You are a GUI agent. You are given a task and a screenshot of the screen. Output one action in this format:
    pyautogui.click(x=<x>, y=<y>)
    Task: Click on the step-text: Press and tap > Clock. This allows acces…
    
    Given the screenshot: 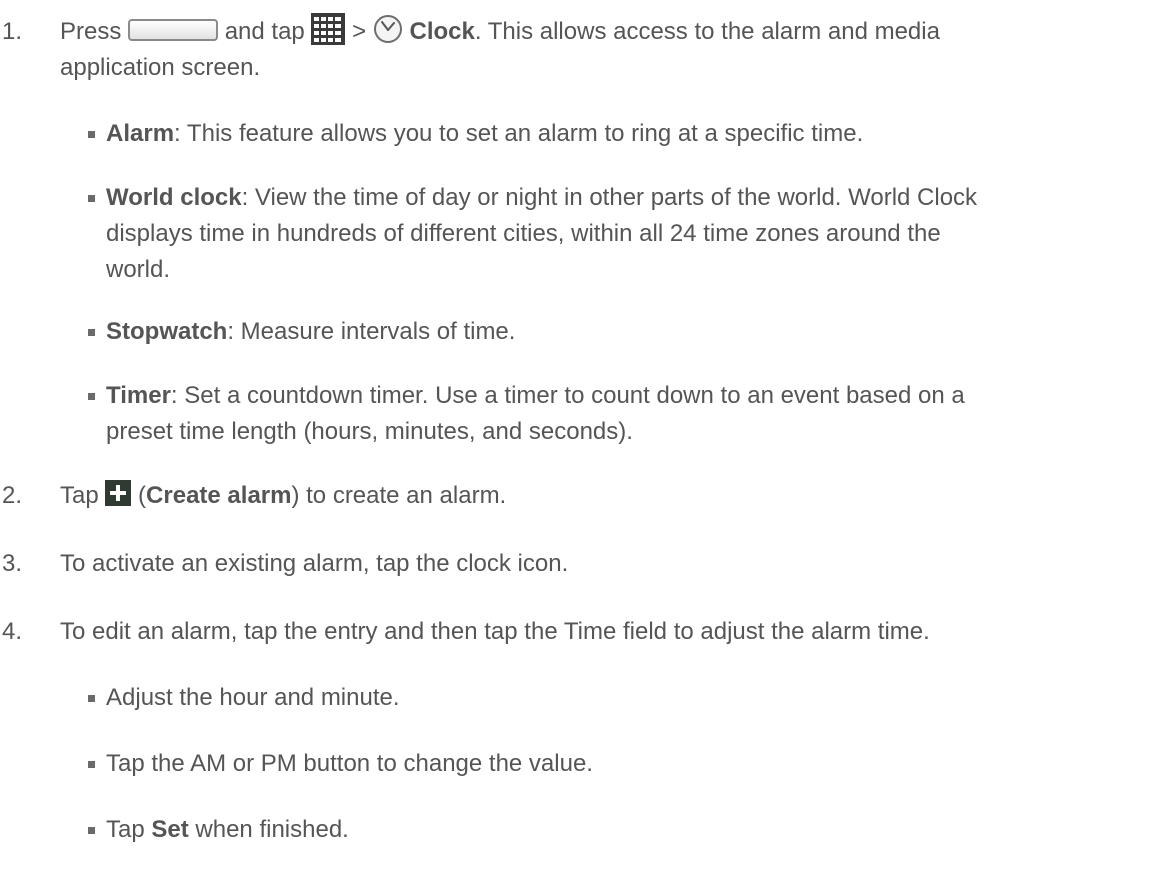 What is the action you would take?
    pyautogui.click(x=615, y=49)
    